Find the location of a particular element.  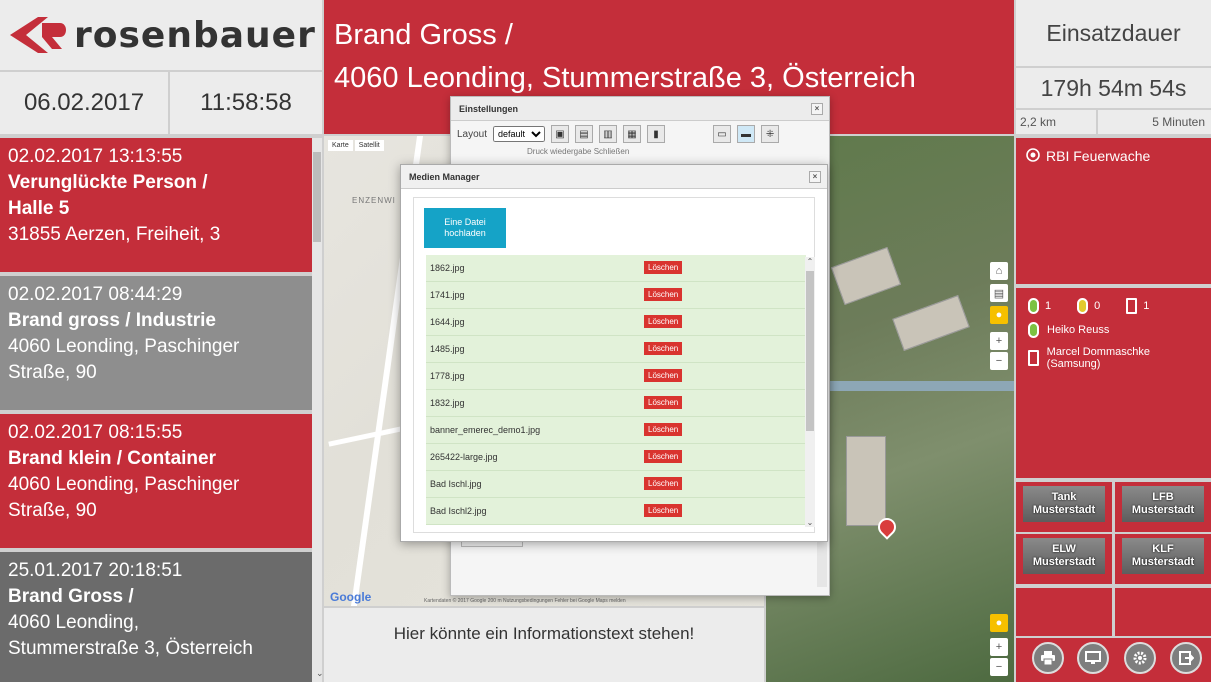

vehicle-lfb: LFB Musterstadt is located at coordinates (1163, 507).